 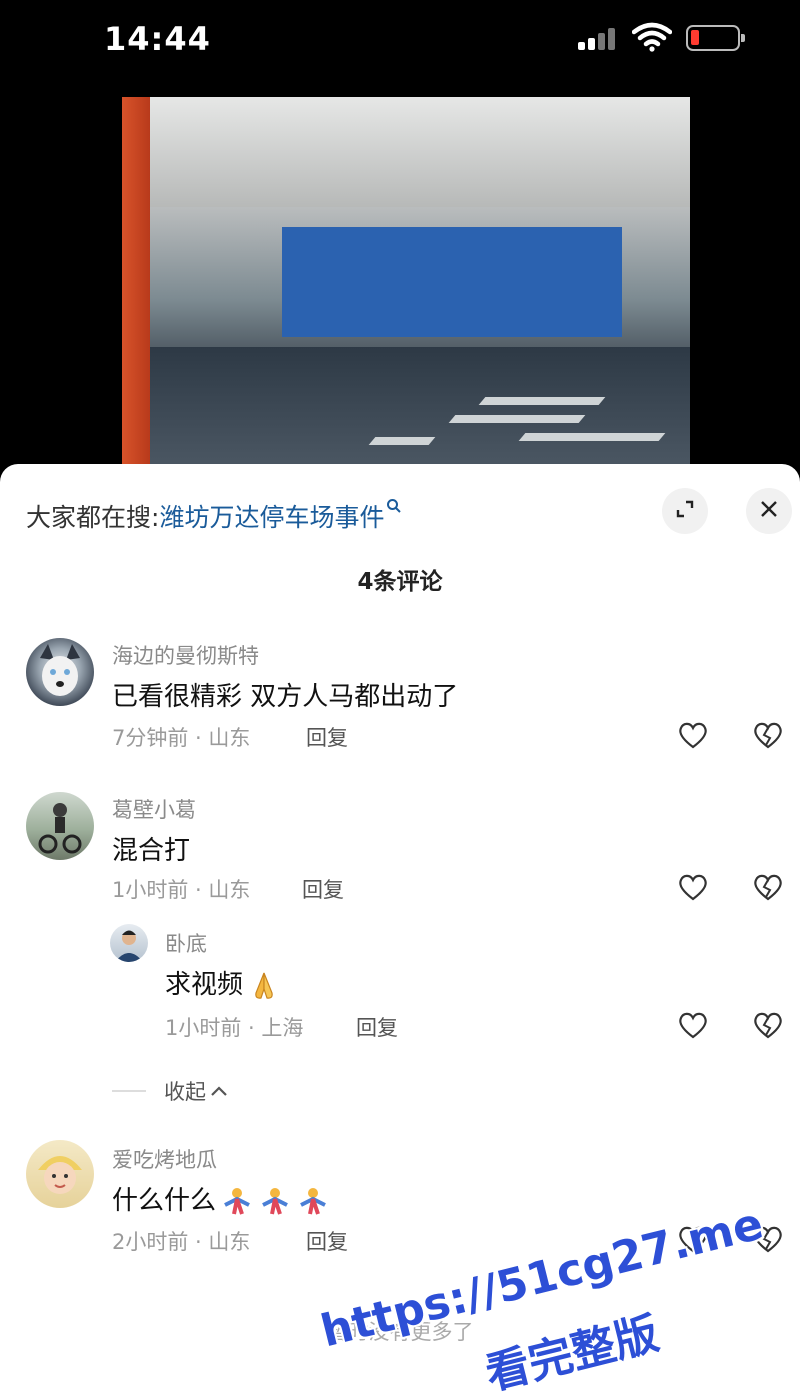 What do you see at coordinates (652, 37) in the screenshot?
I see `wifi-icon` at bounding box center [652, 37].